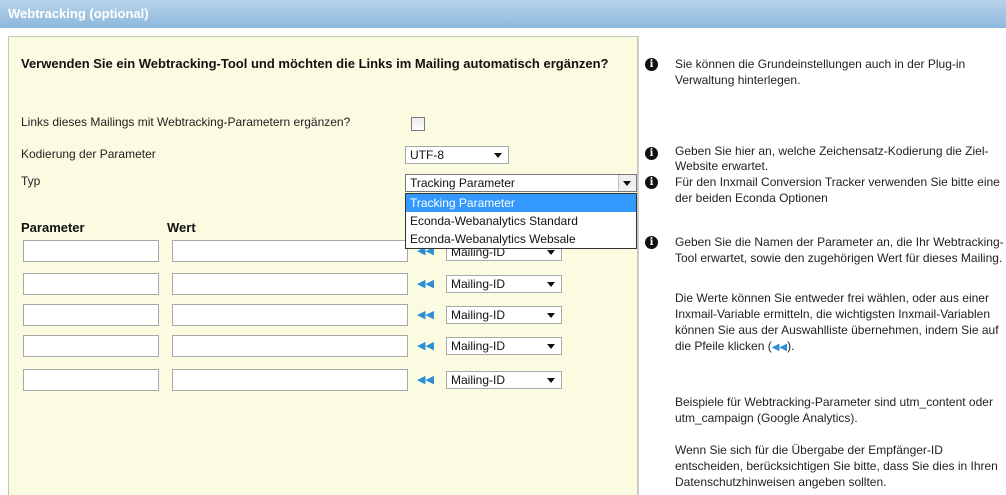  What do you see at coordinates (503, 14) in the screenshot?
I see `section-title-bar: Webtracking (optional)` at bounding box center [503, 14].